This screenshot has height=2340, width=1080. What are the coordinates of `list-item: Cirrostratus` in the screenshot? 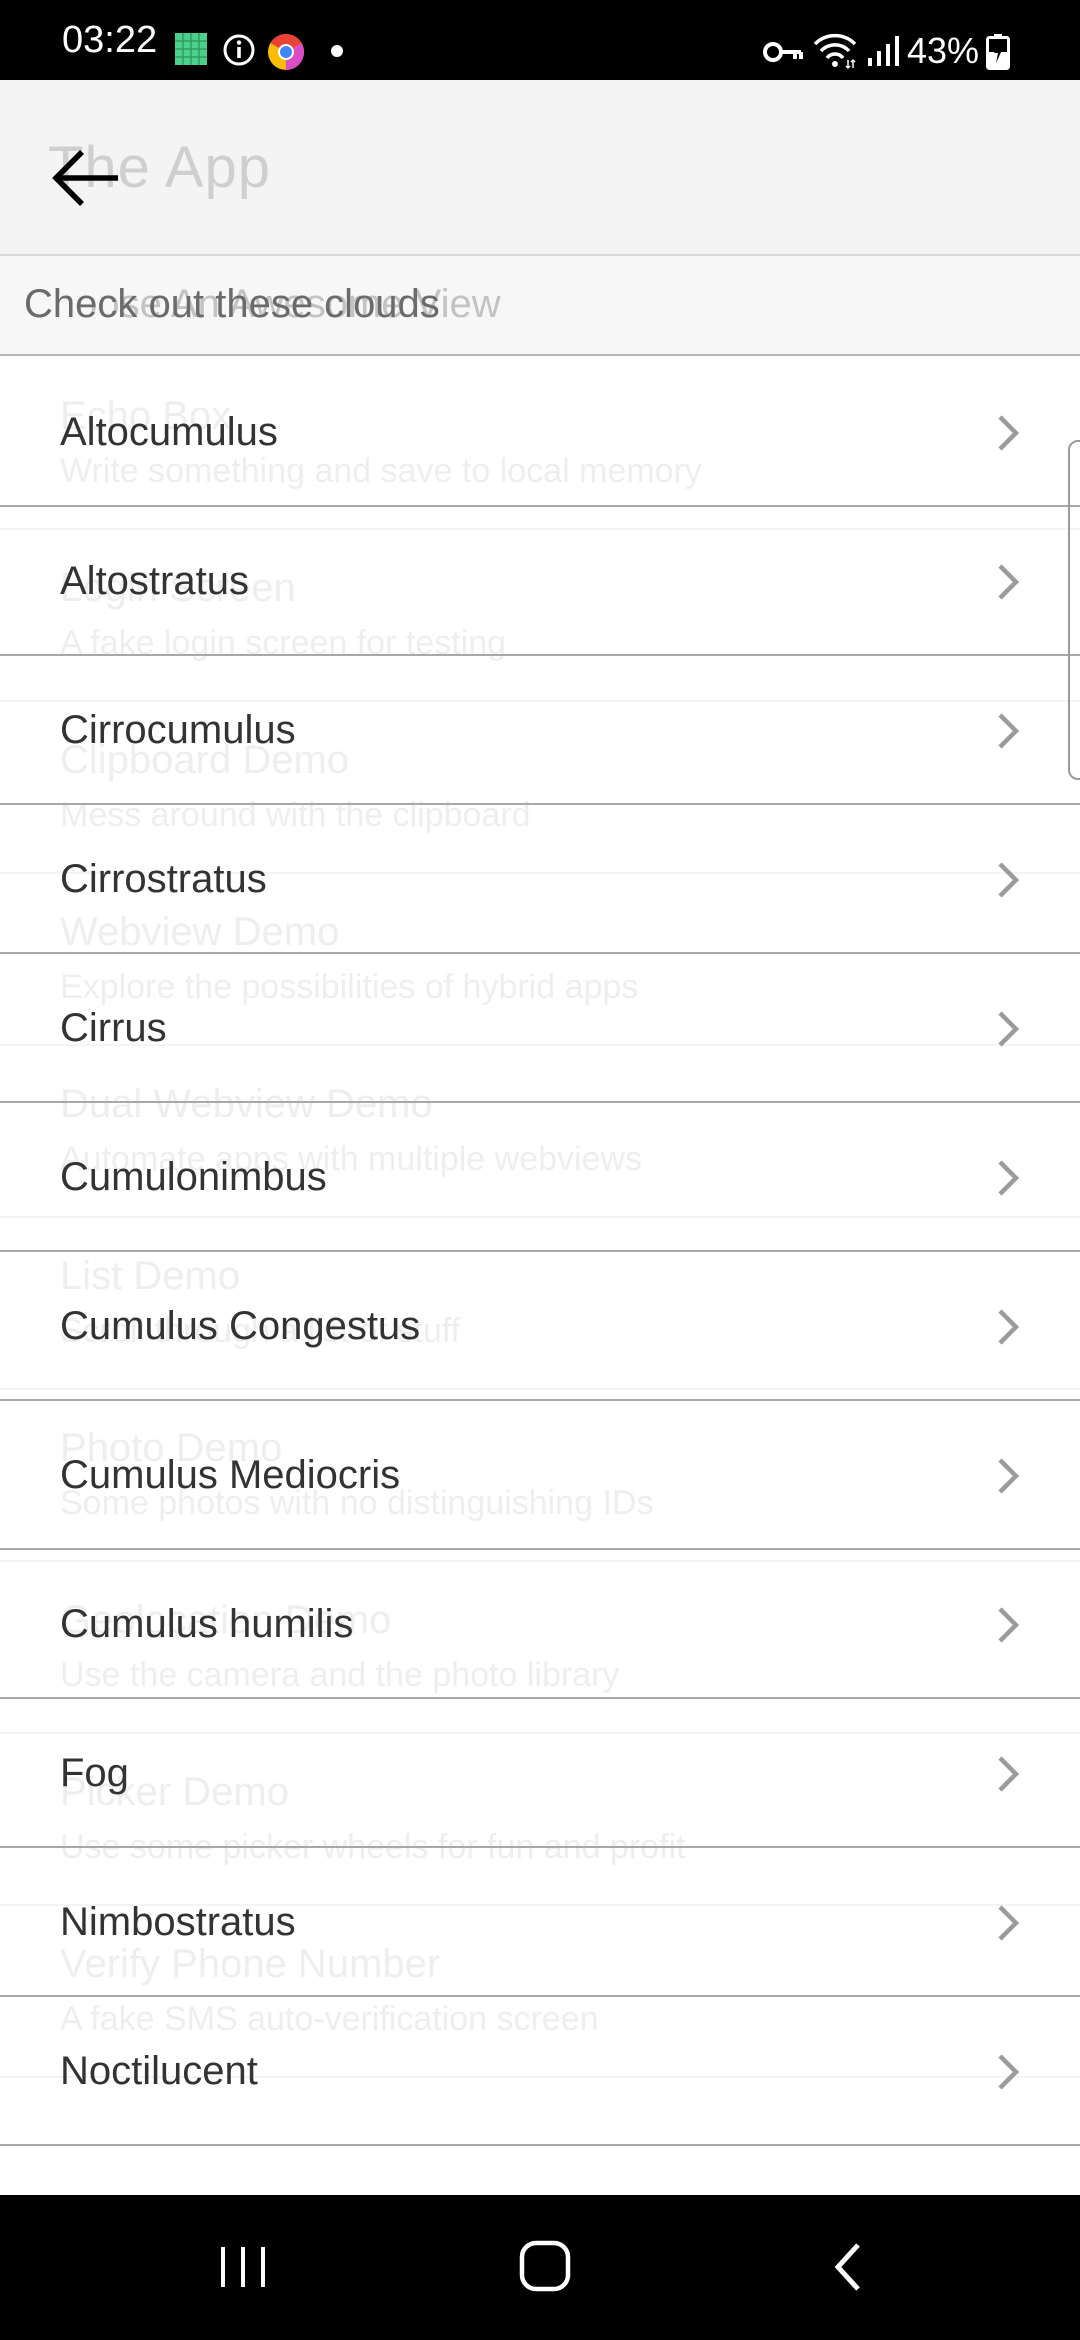 It's located at (540, 879).